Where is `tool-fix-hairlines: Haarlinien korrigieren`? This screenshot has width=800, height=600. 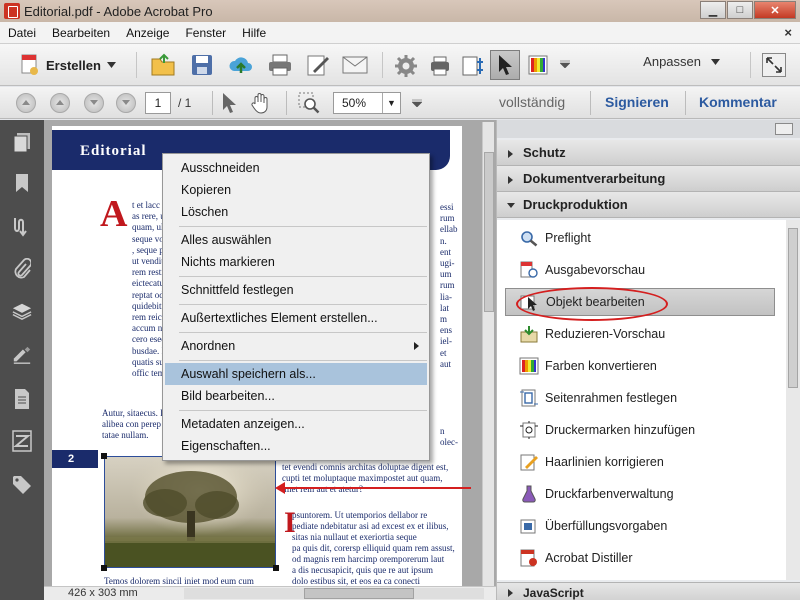
tool-fix-hairlines: Haarlinien korrigieren is located at coordinates (640, 462).